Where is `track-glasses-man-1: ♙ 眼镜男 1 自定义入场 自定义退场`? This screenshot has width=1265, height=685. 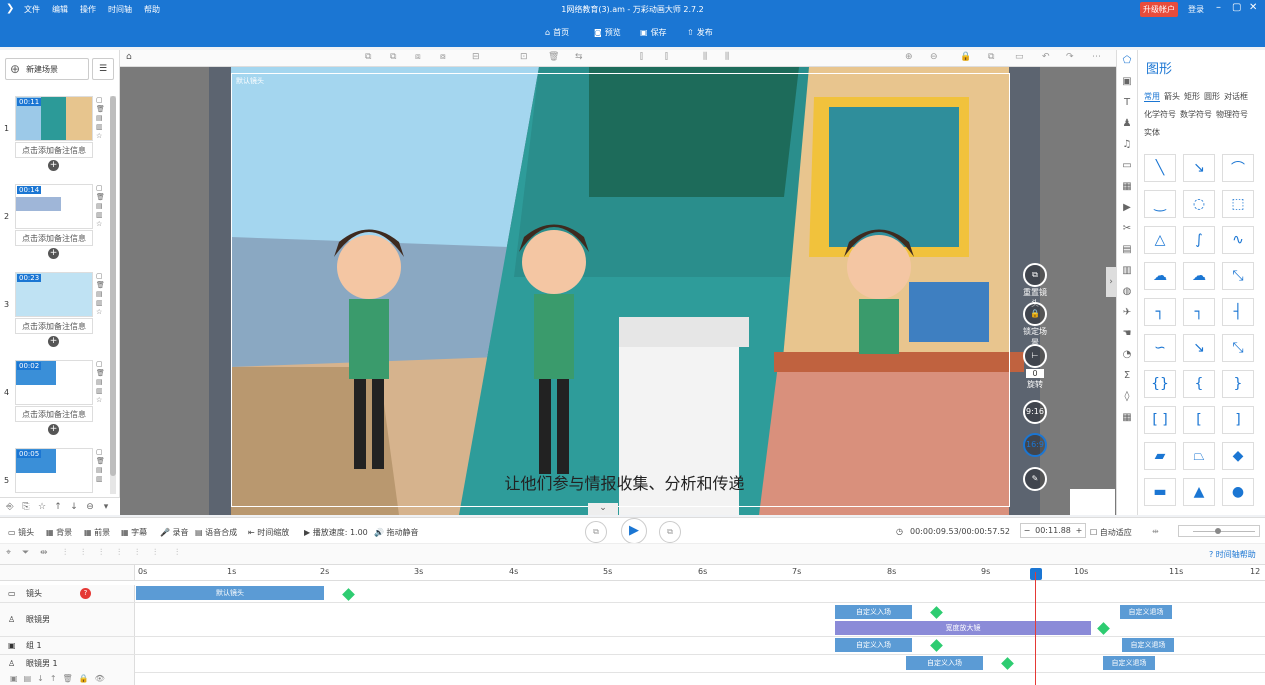
track-glasses-man-1: ♙ 眼镜男 1 自定义入场 自定义退场 is located at coordinates (632, 664).